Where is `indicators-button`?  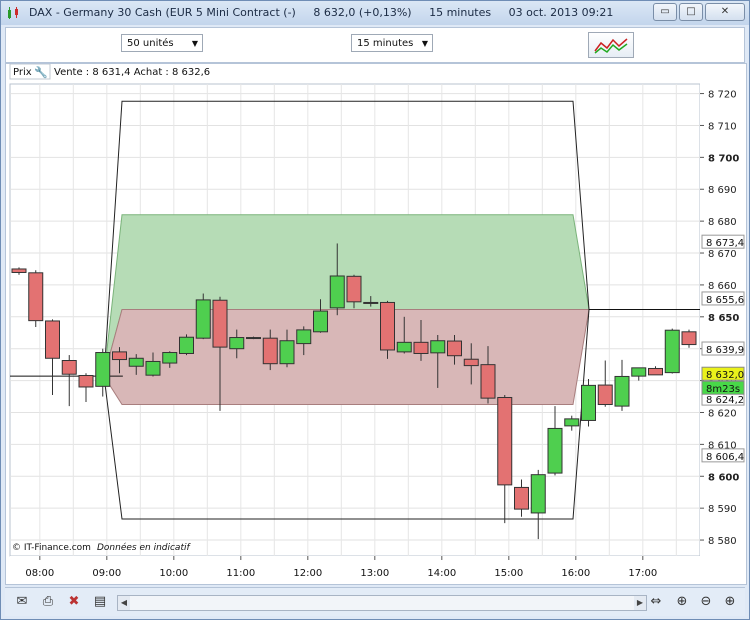 indicators-button is located at coordinates (611, 45).